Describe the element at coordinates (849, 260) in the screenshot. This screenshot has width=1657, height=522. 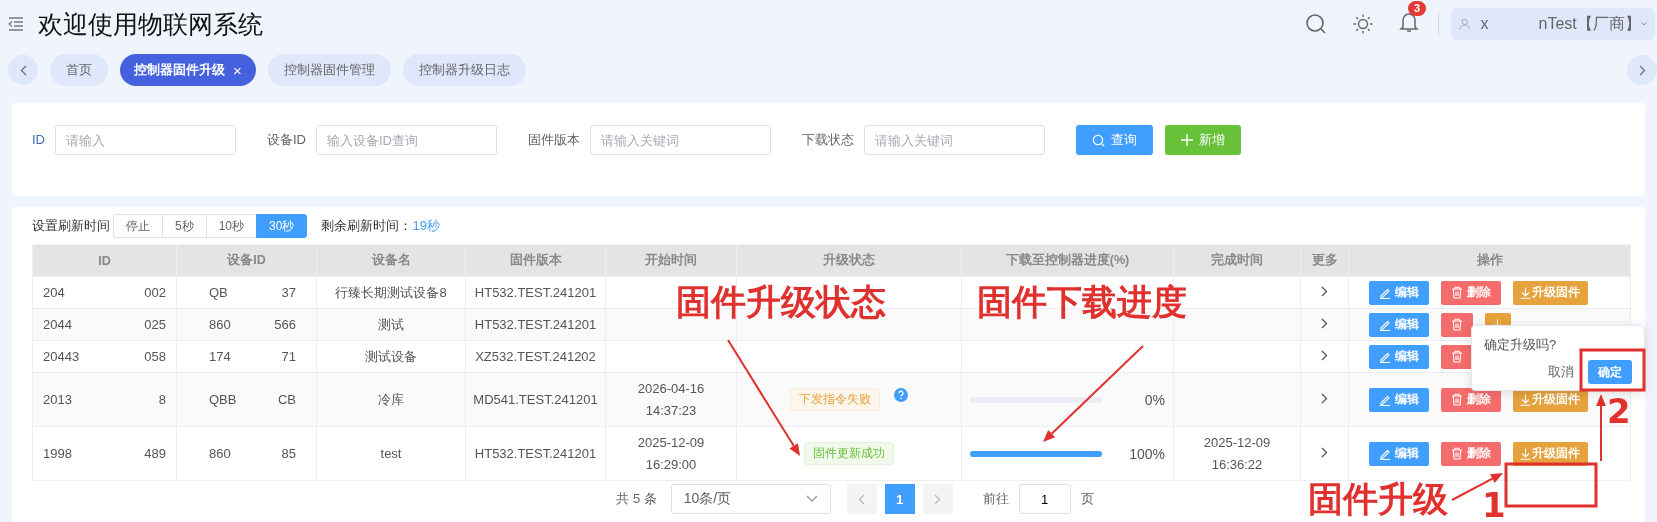
I see `column-header: 升级状态` at that location.